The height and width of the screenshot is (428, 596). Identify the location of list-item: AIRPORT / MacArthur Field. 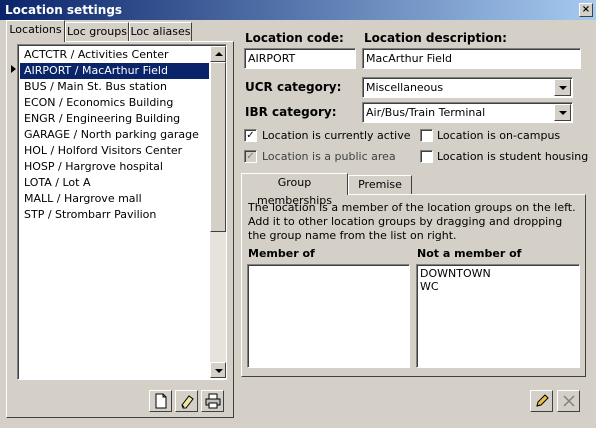
(114, 71).